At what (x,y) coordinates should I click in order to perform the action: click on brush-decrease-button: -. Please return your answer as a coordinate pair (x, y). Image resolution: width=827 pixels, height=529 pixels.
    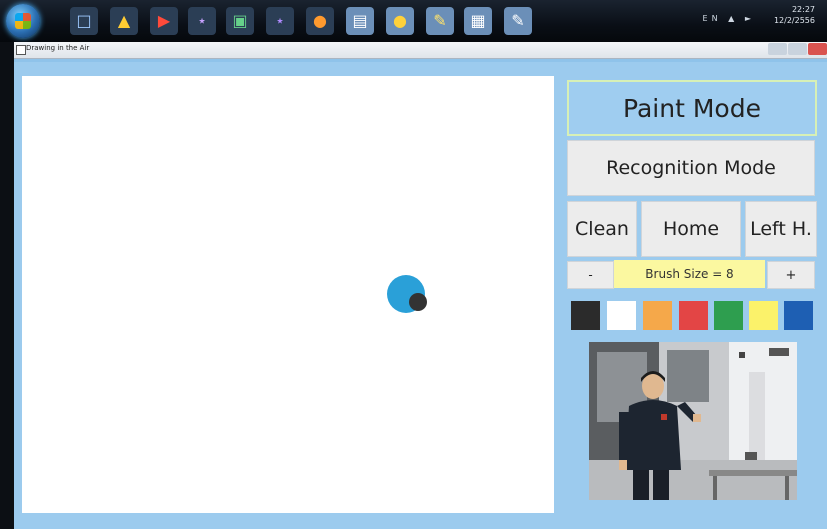
    Looking at the image, I should click on (590, 275).